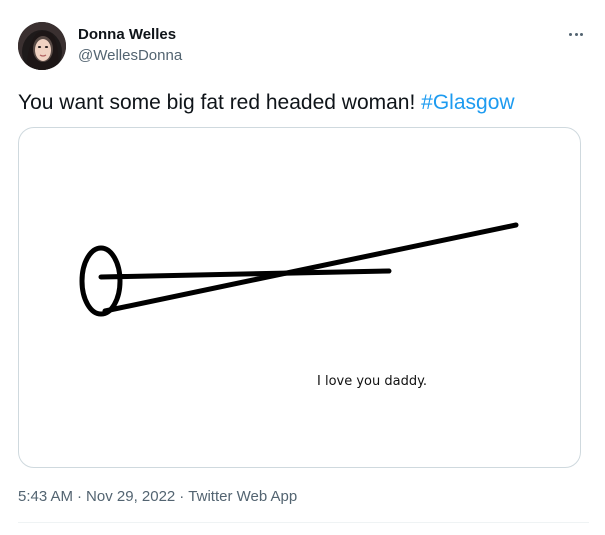 Image resolution: width=605 pixels, height=535 pixels. I want to click on tweet-body: You want some big fat red headed woman!, so click(220, 102).